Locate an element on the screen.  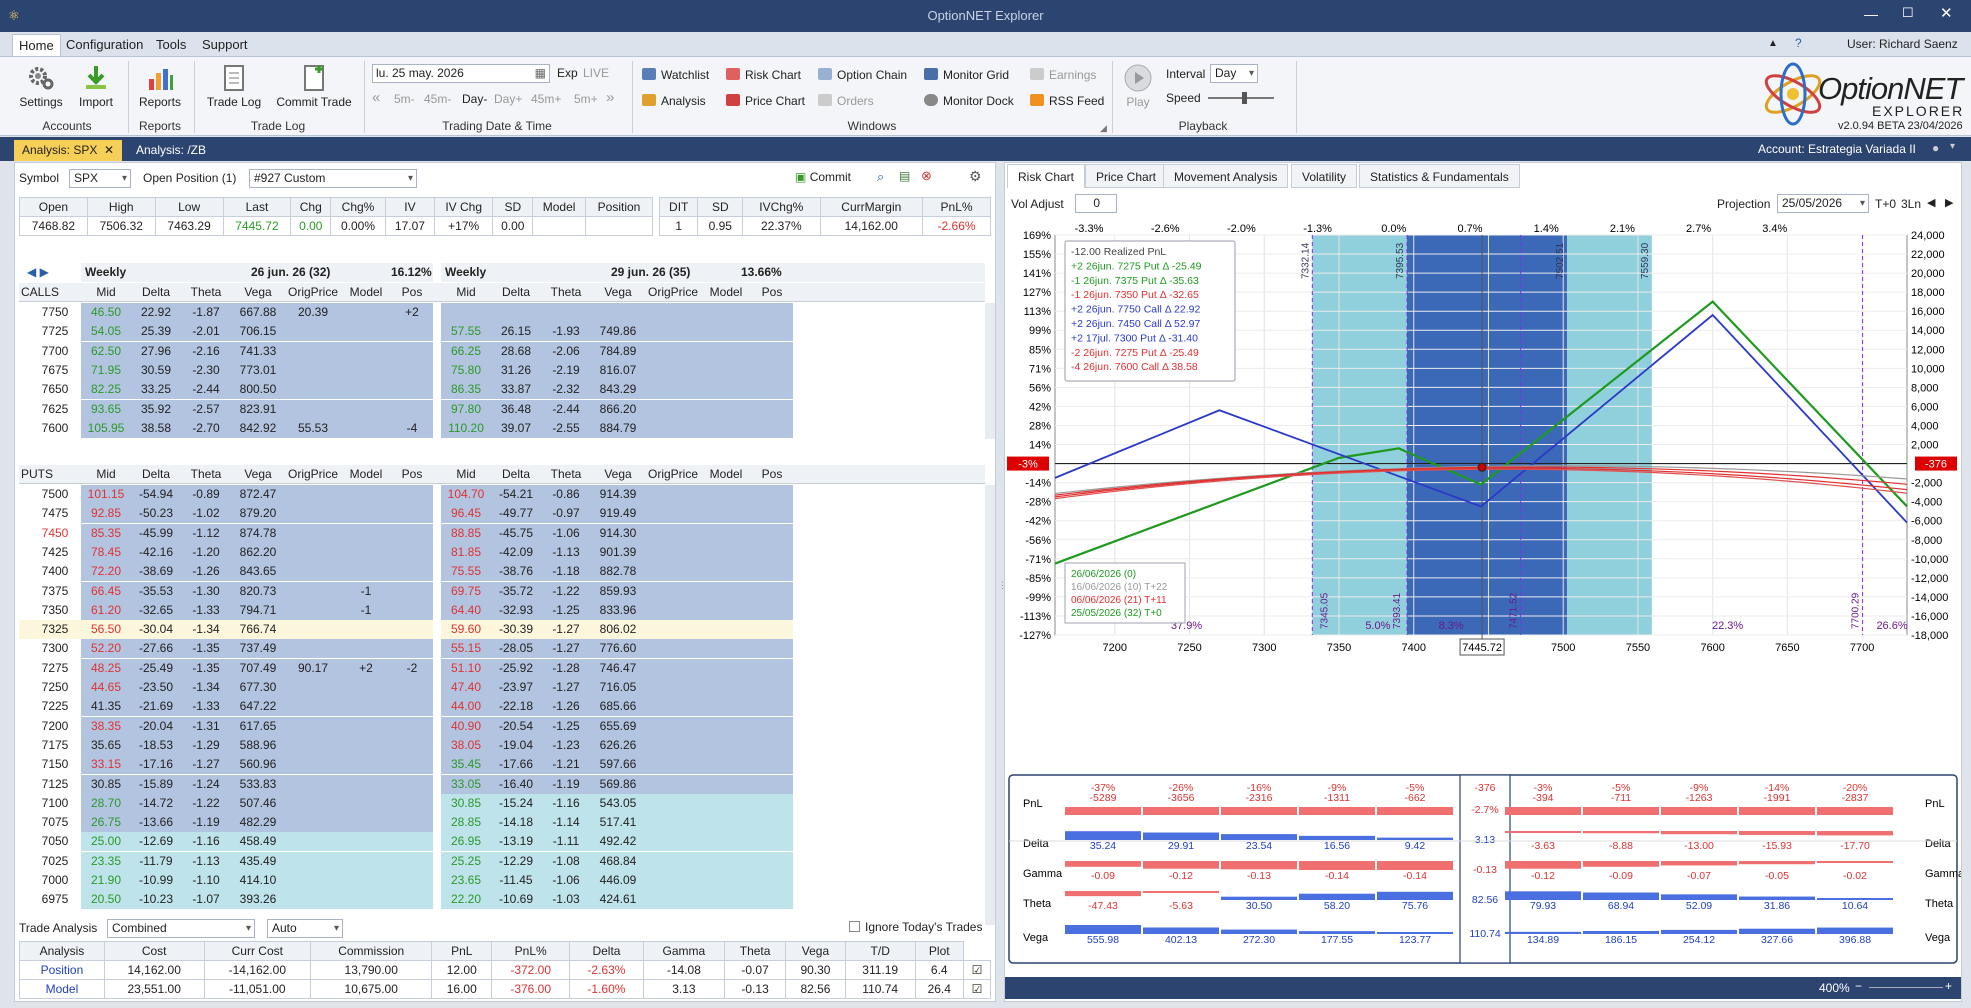
chain-cell: -1.08 is located at coordinates (566, 861).